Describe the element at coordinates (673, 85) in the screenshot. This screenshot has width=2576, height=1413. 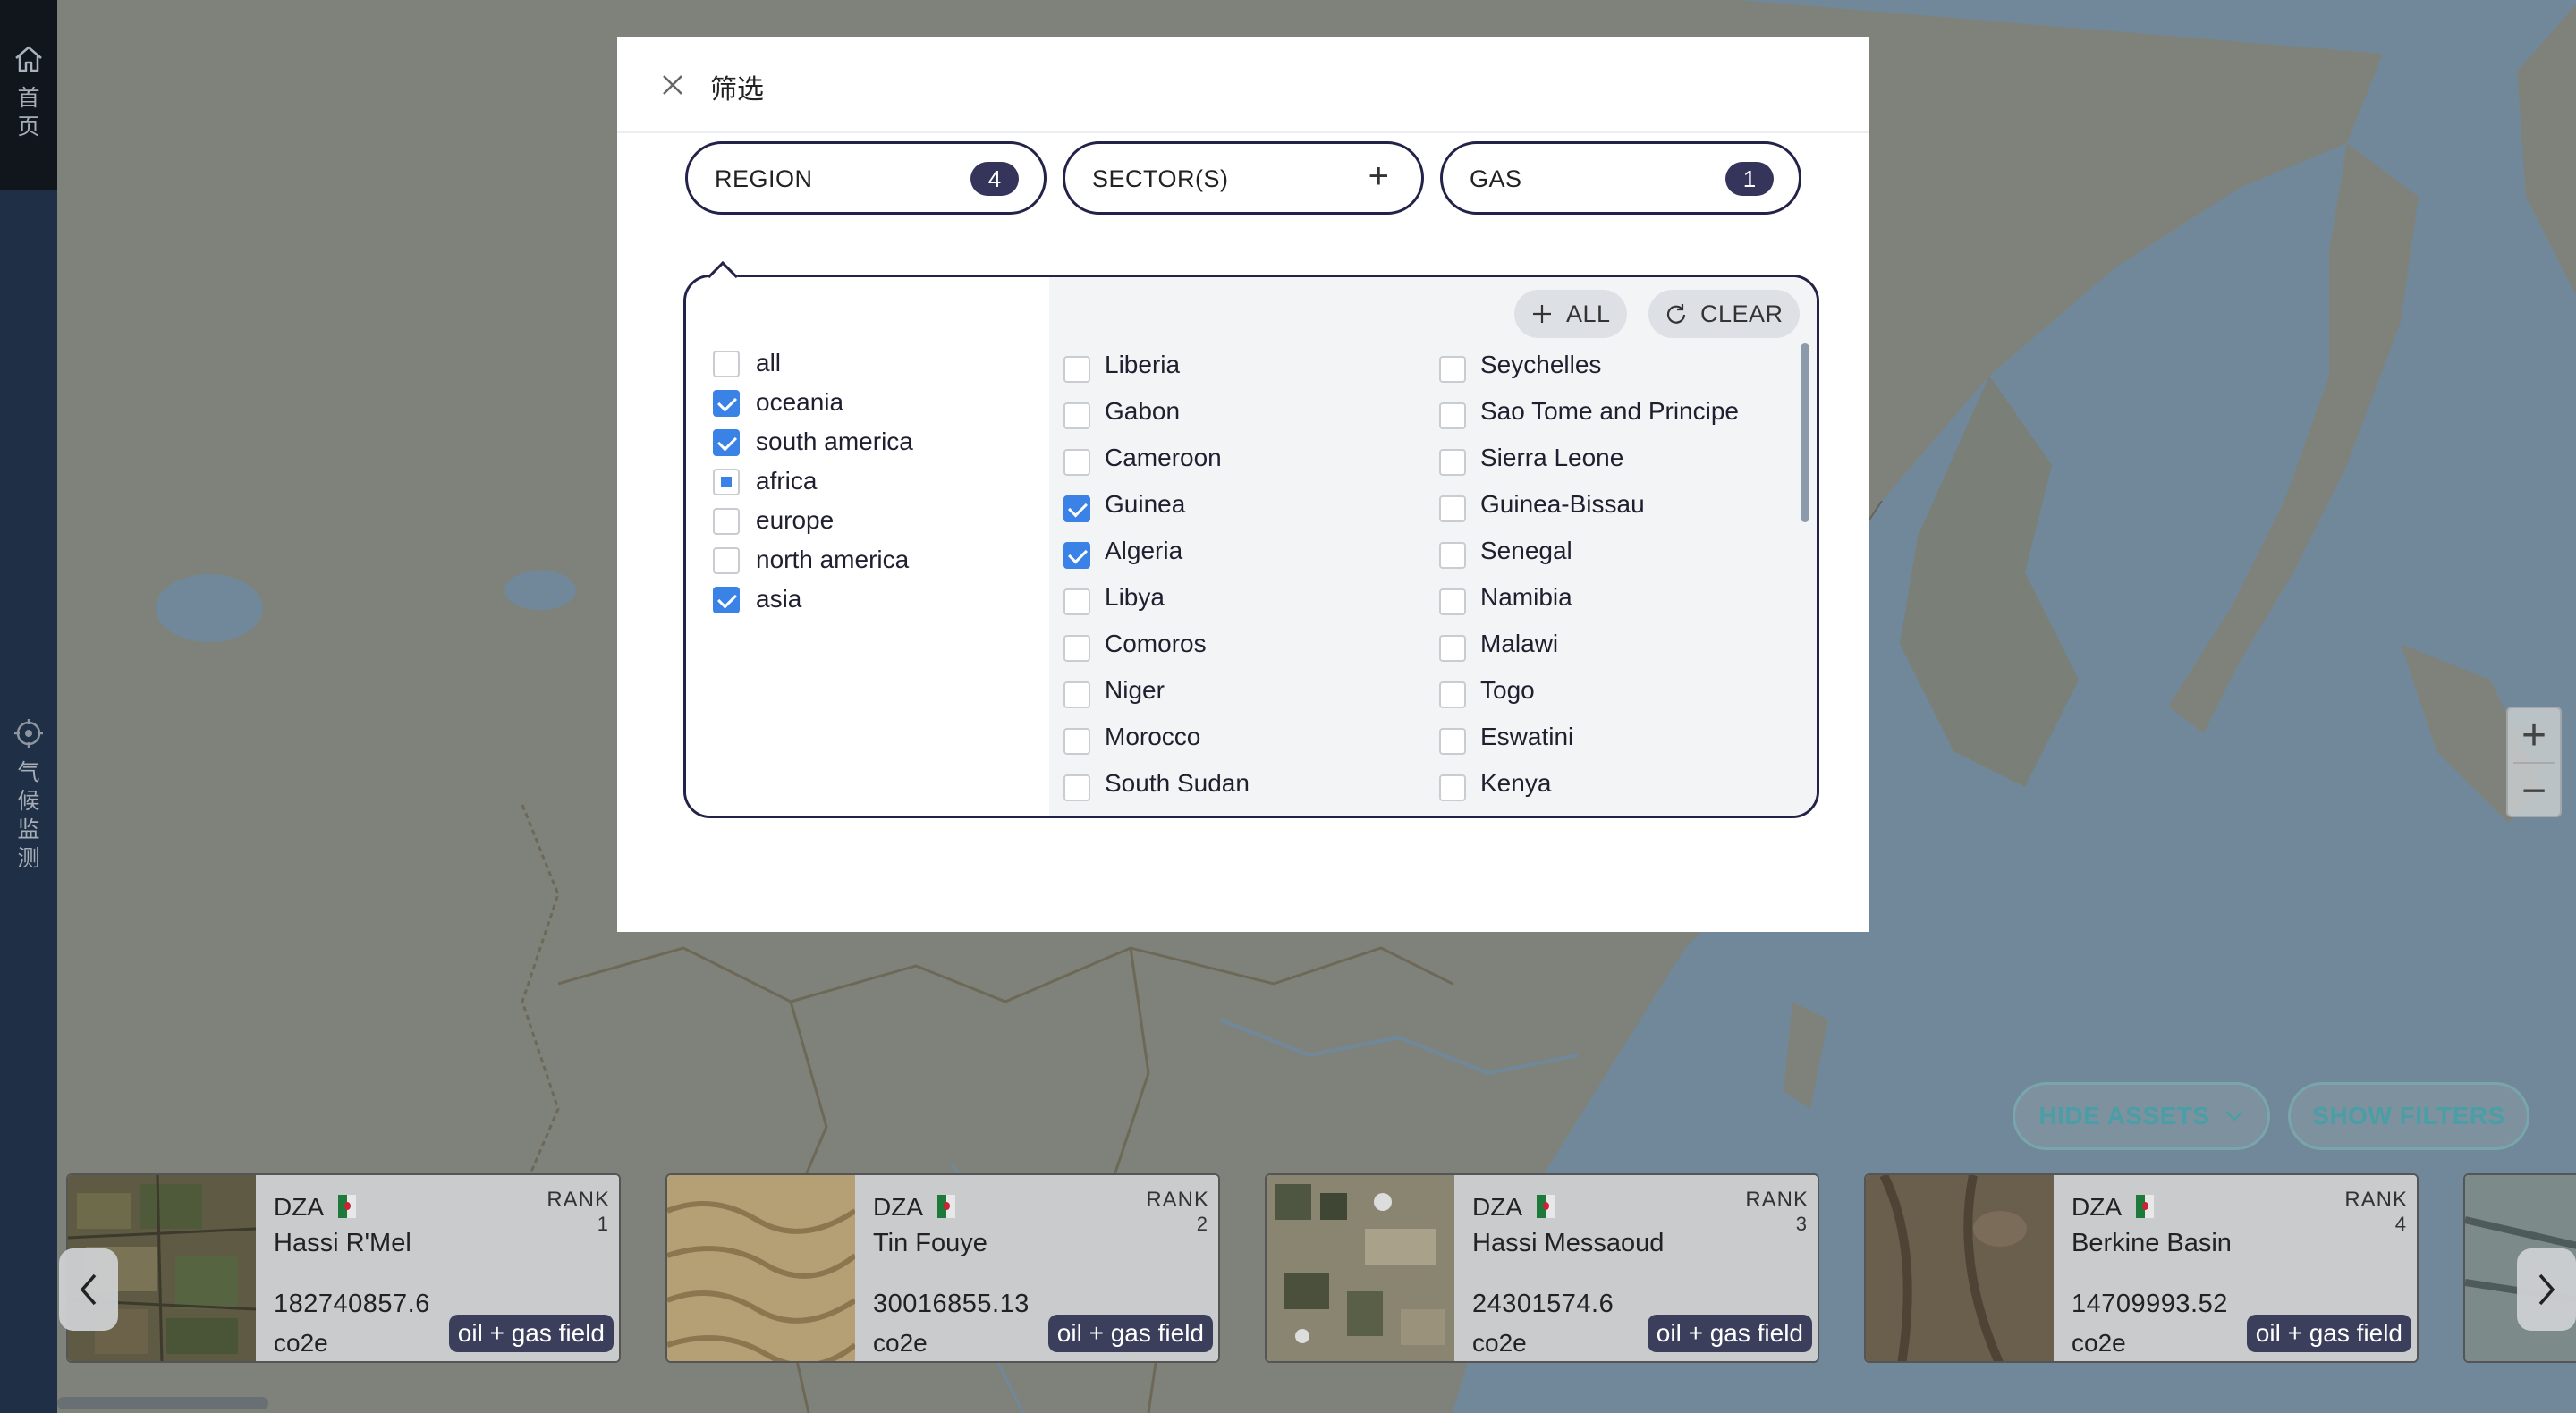
I see `close-icon` at that location.